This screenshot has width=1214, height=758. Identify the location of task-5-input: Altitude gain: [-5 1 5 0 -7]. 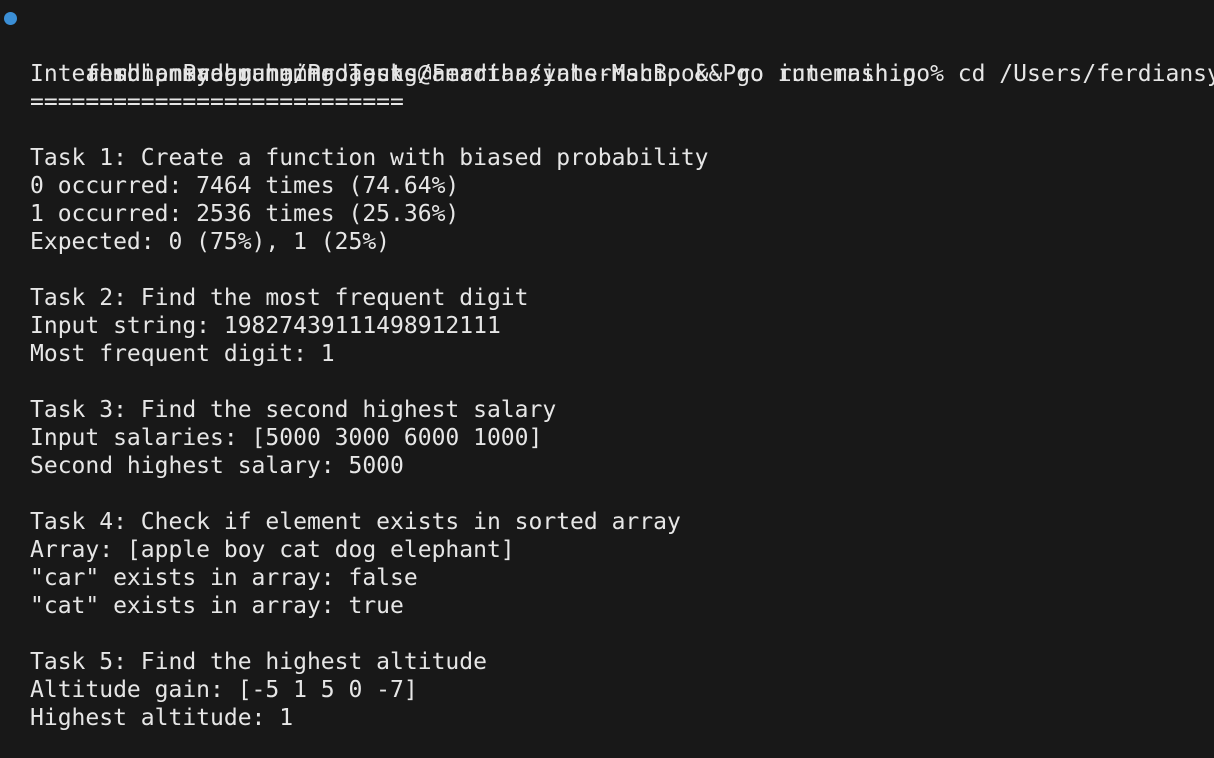
(224, 690).